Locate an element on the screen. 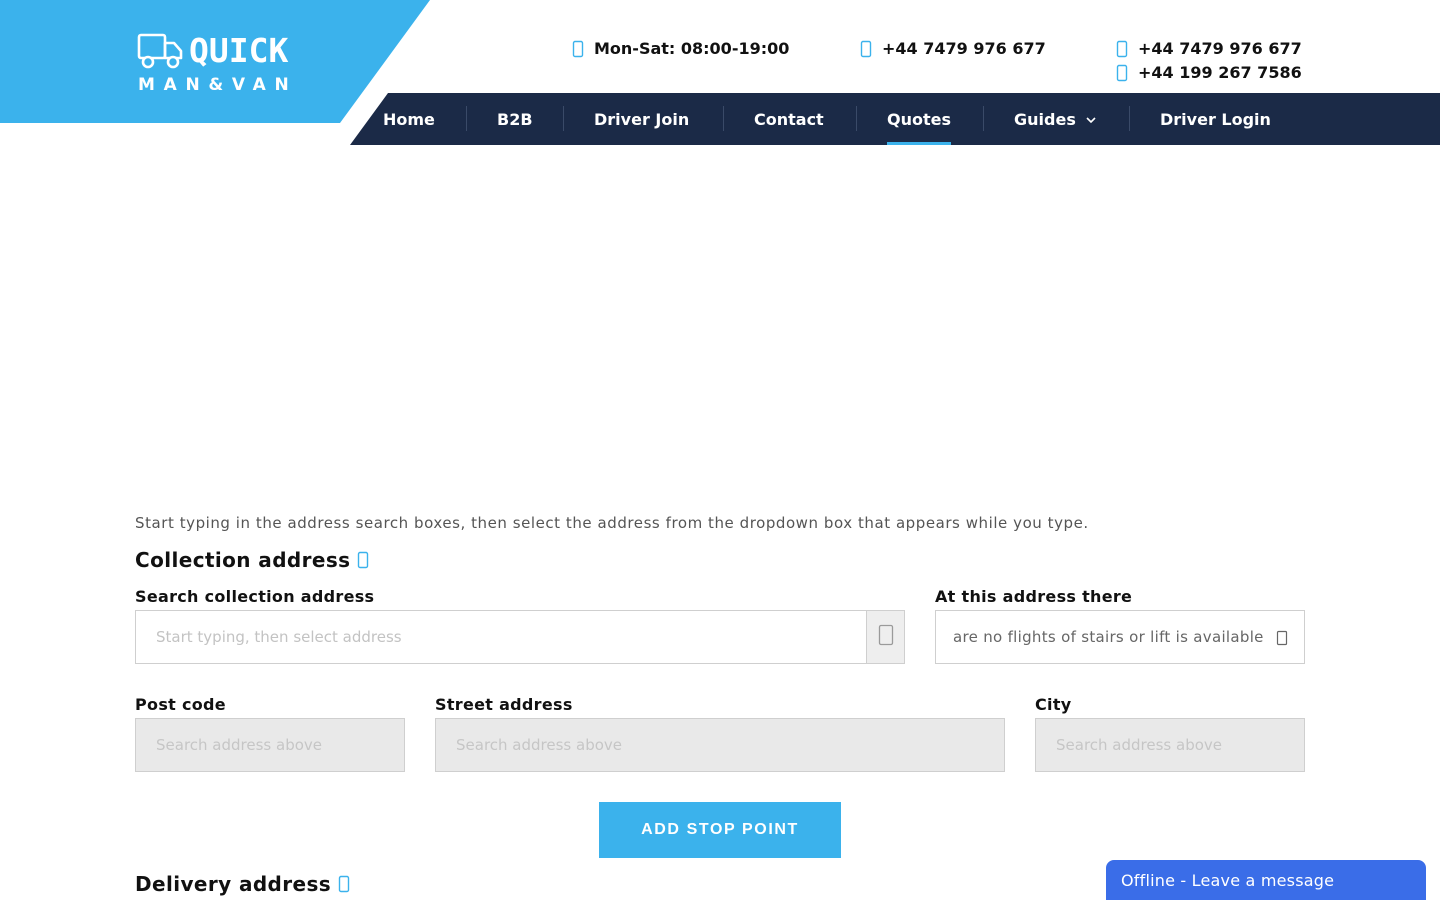 The height and width of the screenshot is (900, 1440). search-collection-label: Search collection address is located at coordinates (255, 596).